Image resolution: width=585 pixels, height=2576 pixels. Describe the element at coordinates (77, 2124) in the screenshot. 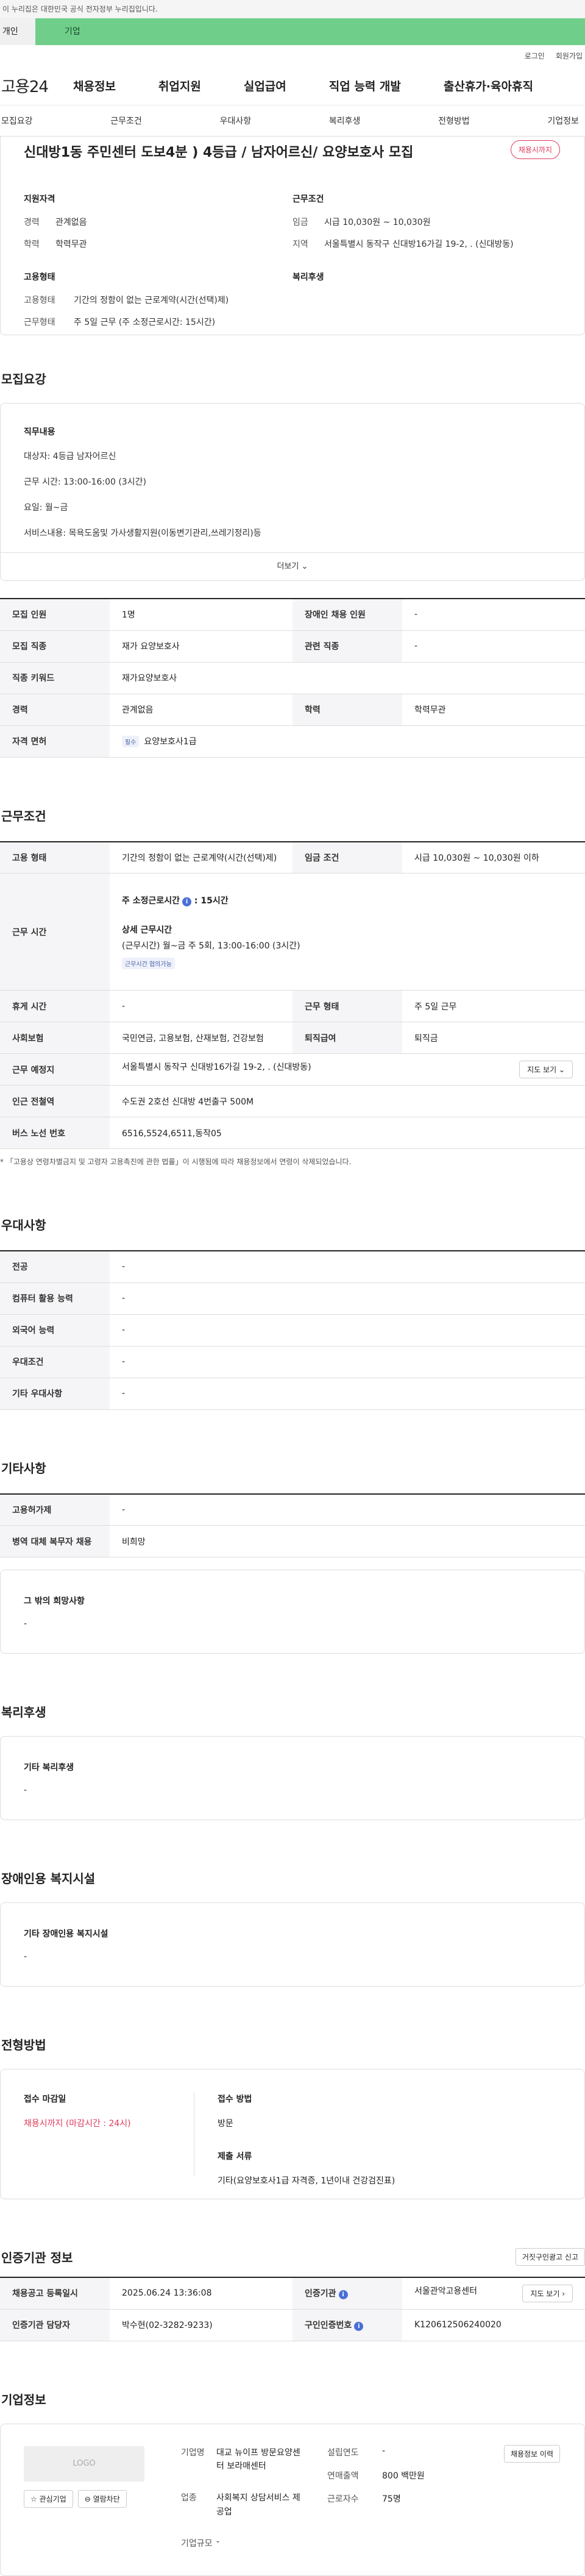

I see `deadline-value: 채용시까지 (마감시간 : 24시)` at that location.